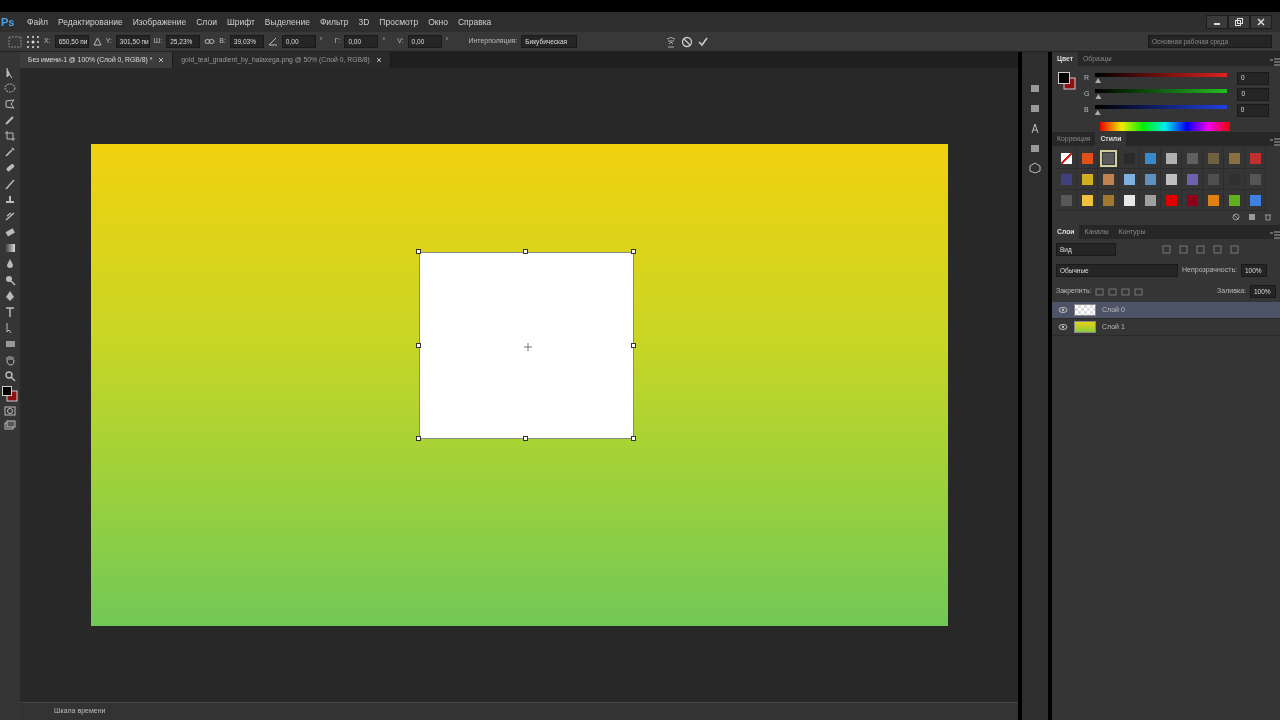  I want to click on search-icon, so click(10, 376).